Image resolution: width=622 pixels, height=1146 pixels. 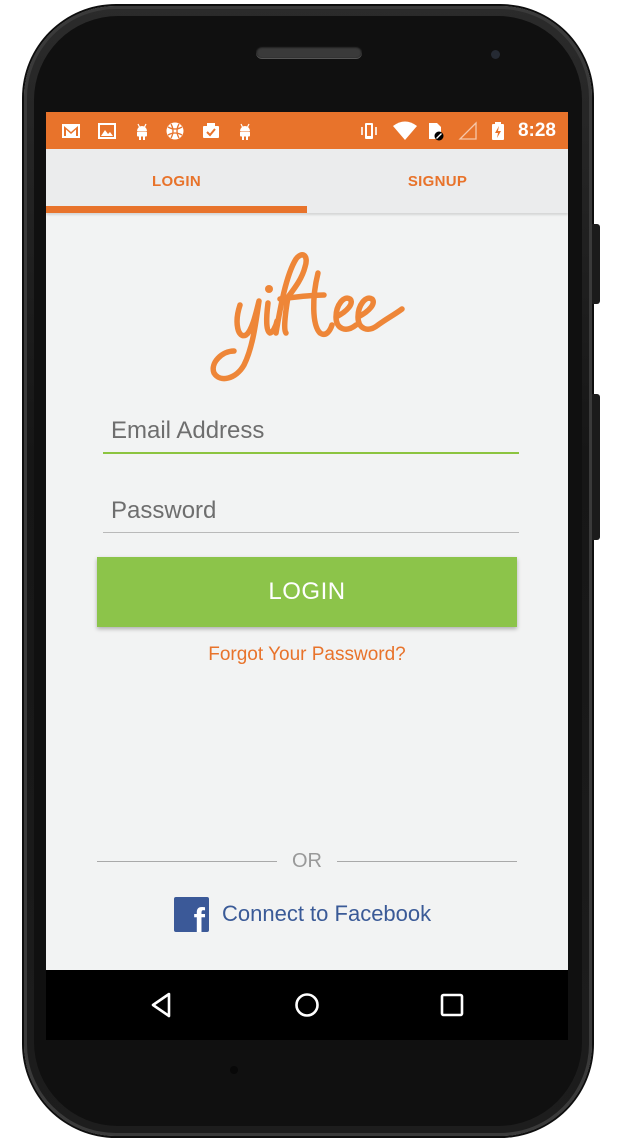 I want to click on facebook-icon: f, so click(x=191, y=914).